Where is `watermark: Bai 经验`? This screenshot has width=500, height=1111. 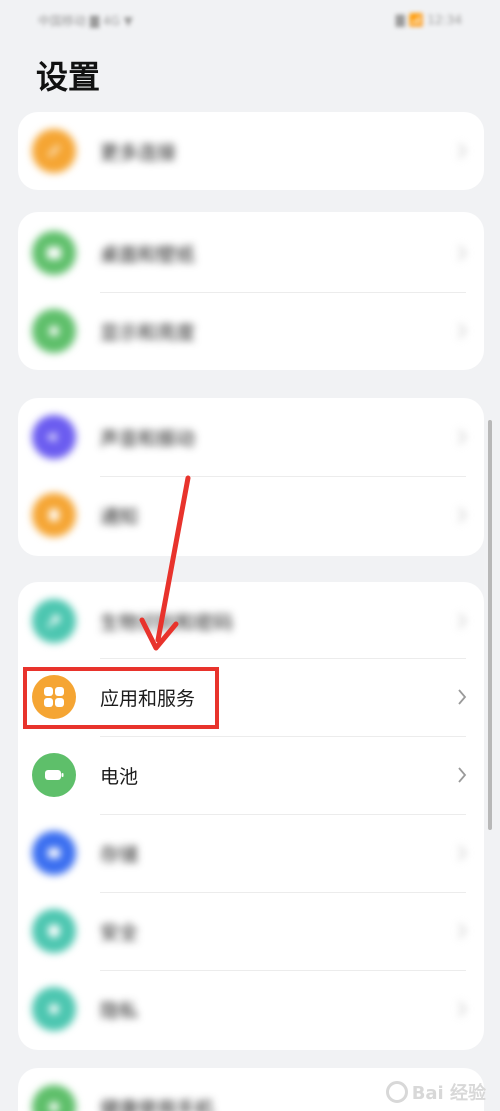 watermark: Bai 经验 is located at coordinates (435, 1092).